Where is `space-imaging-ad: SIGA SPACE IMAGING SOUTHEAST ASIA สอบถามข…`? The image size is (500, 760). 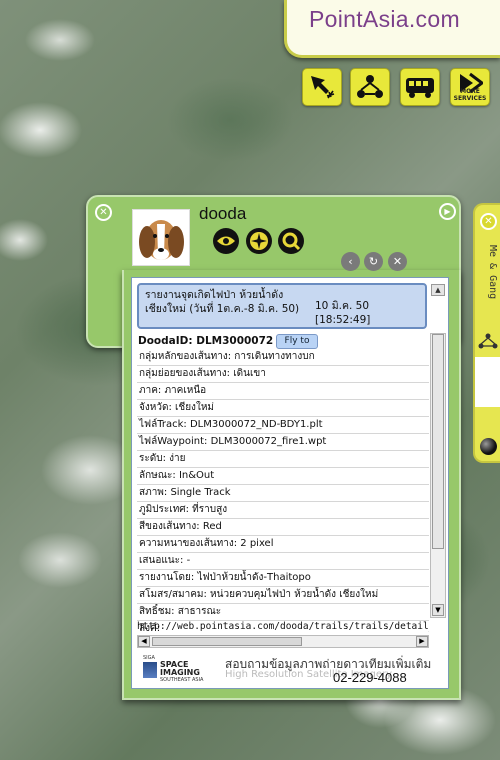
space-imaging-ad: SIGA SPACE IMAGING SOUTHEAST ASIA สอบถามข… is located at coordinates (290, 668).